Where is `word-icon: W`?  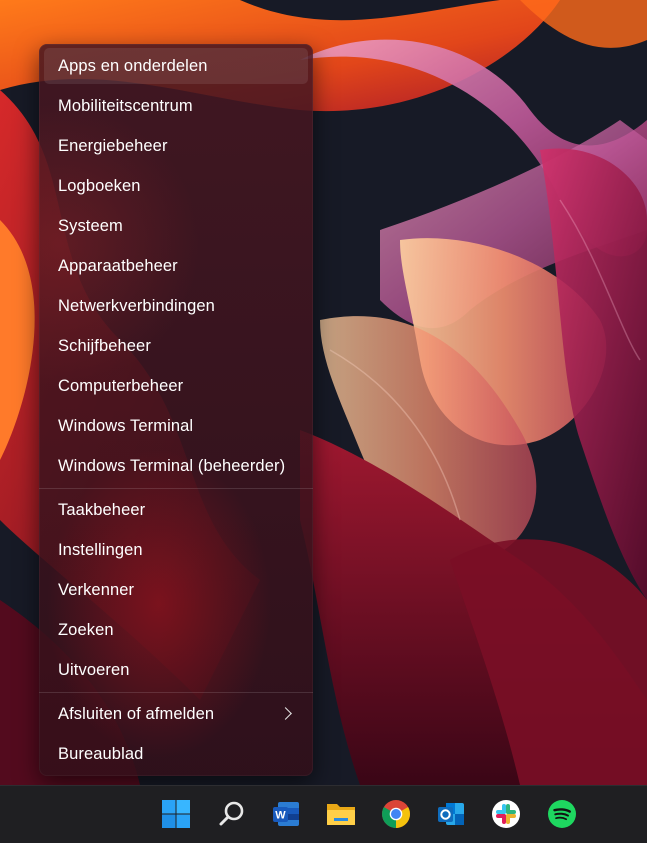
word-icon: W is located at coordinates (286, 814).